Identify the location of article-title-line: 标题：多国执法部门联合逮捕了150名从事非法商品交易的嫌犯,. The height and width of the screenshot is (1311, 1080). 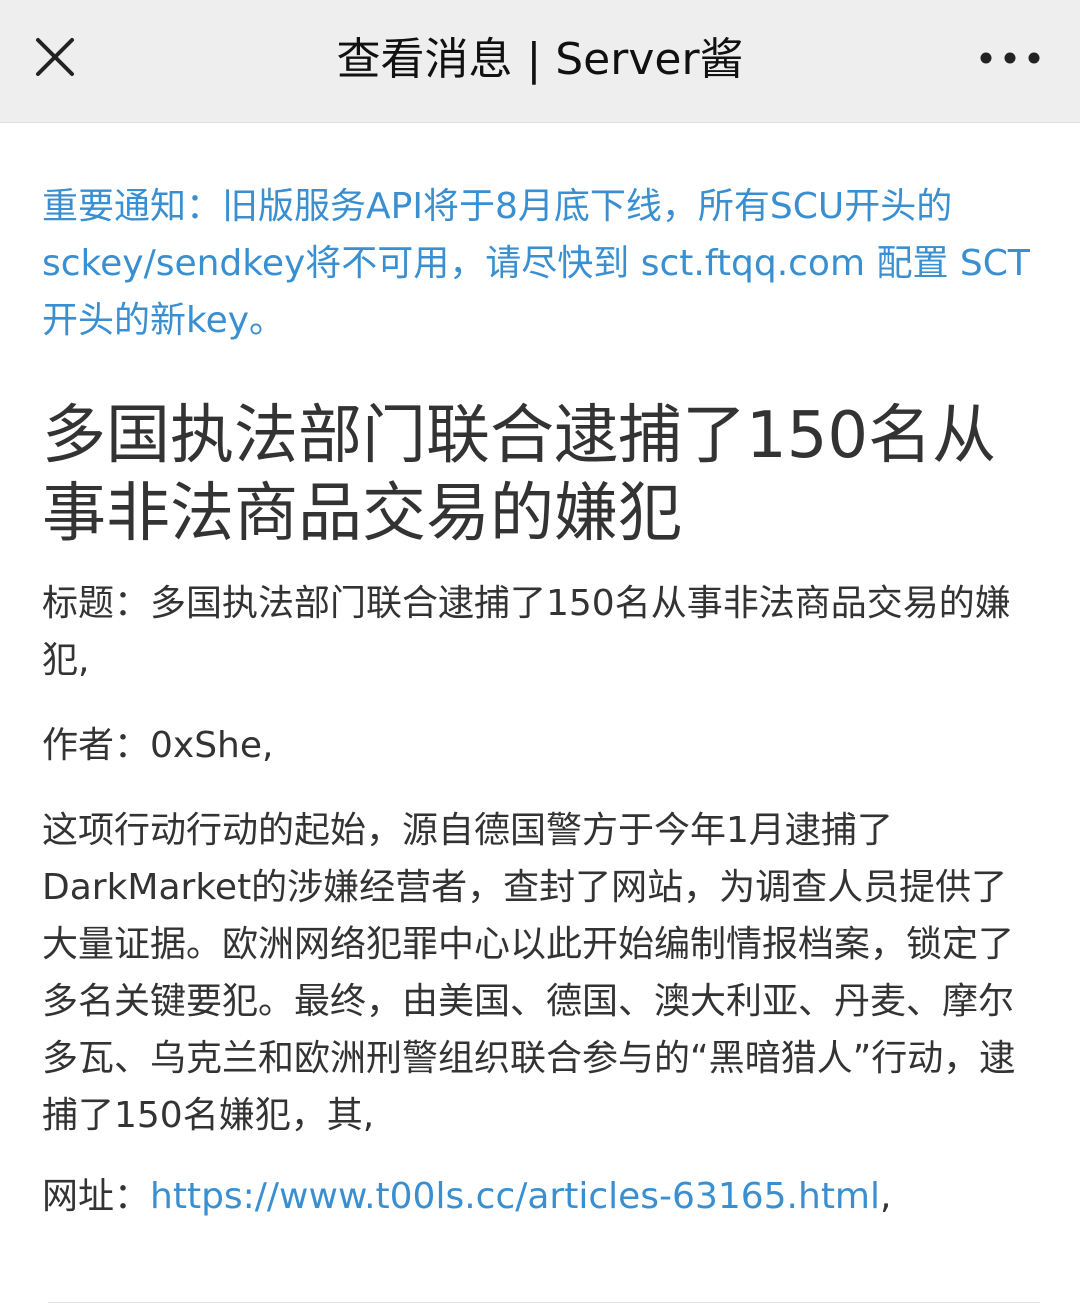
(526, 632).